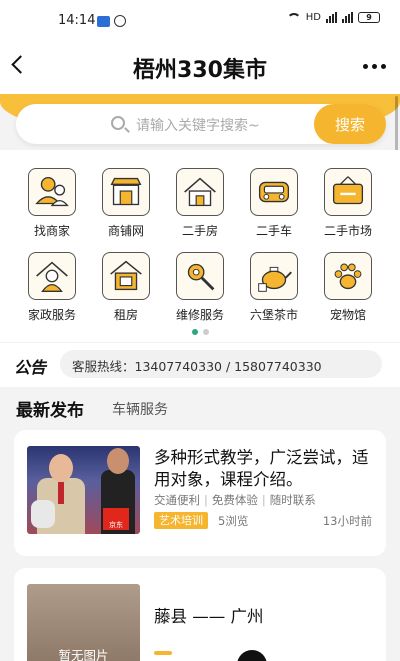  I want to click on listing-tag: 免费体验, so click(234, 500).